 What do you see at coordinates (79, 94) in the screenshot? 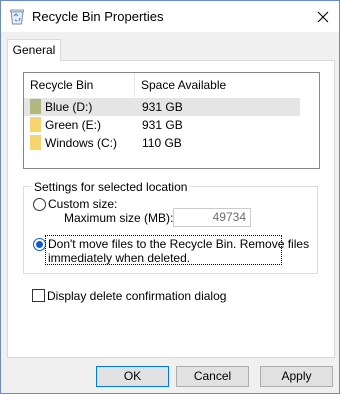
I see `column-header-location: Recycle Bin Location` at bounding box center [79, 94].